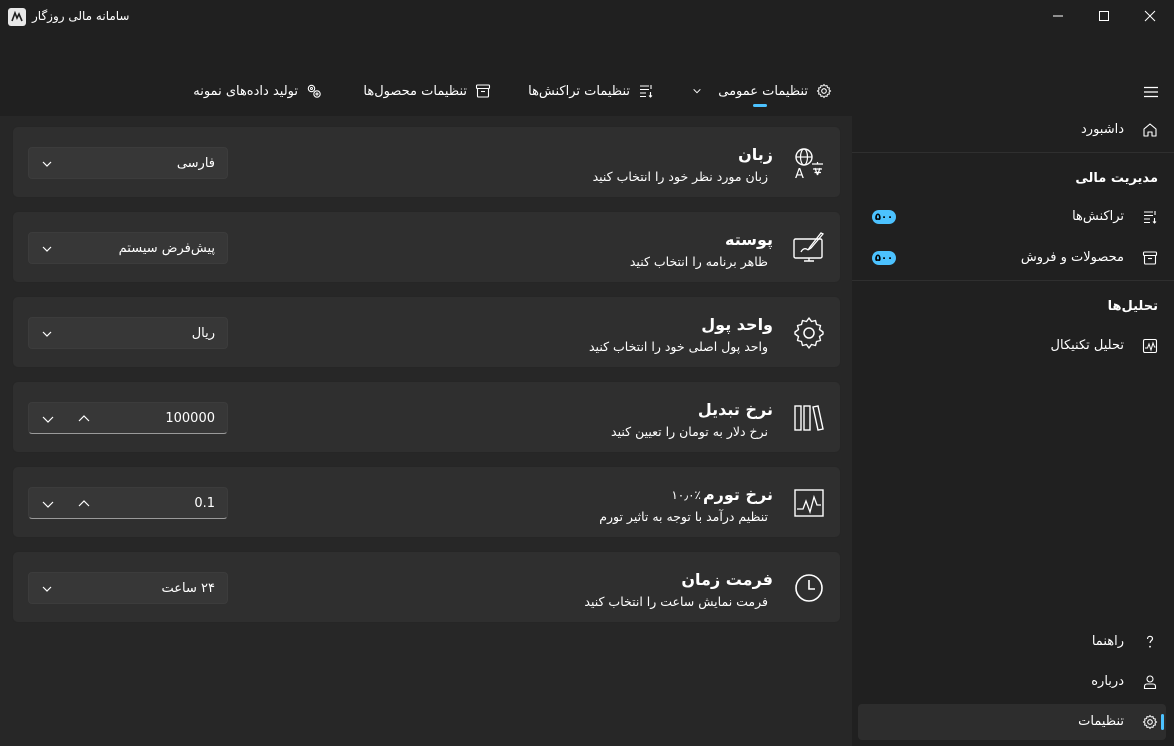  Describe the element at coordinates (799, 173) in the screenshot. I see `svg-text: A` at that location.